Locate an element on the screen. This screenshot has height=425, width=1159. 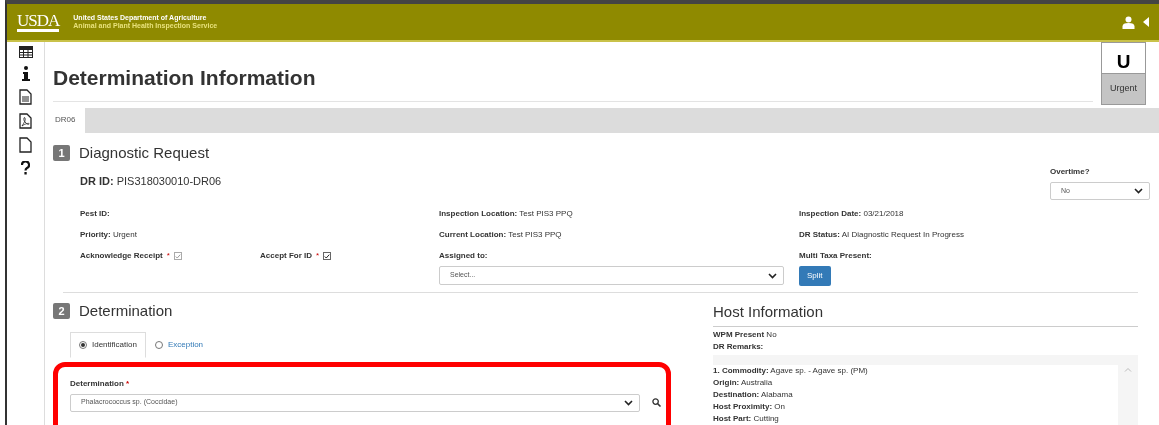
checkbox-label: Acknowledge Receipt is located at coordinates (121, 256).